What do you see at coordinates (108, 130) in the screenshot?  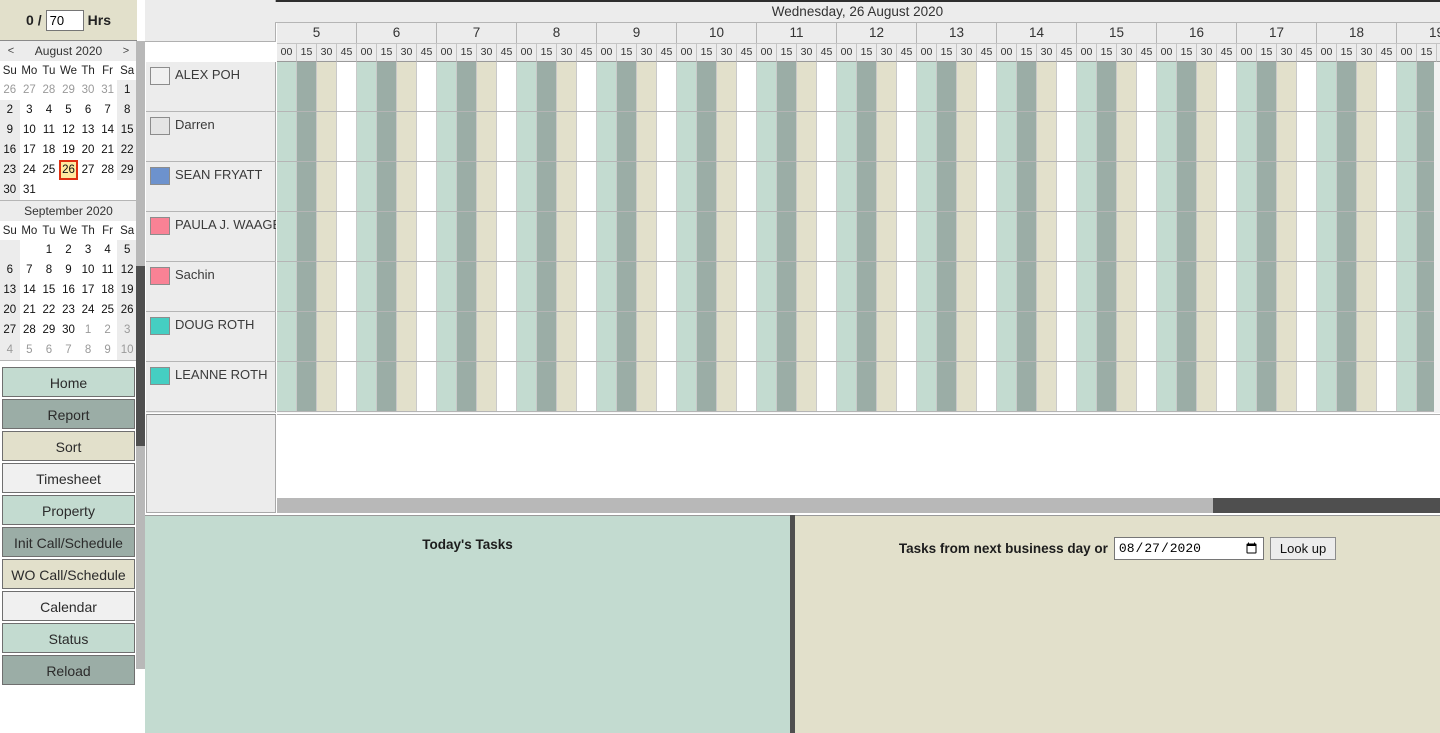 I see `calendar-day: 14` at bounding box center [108, 130].